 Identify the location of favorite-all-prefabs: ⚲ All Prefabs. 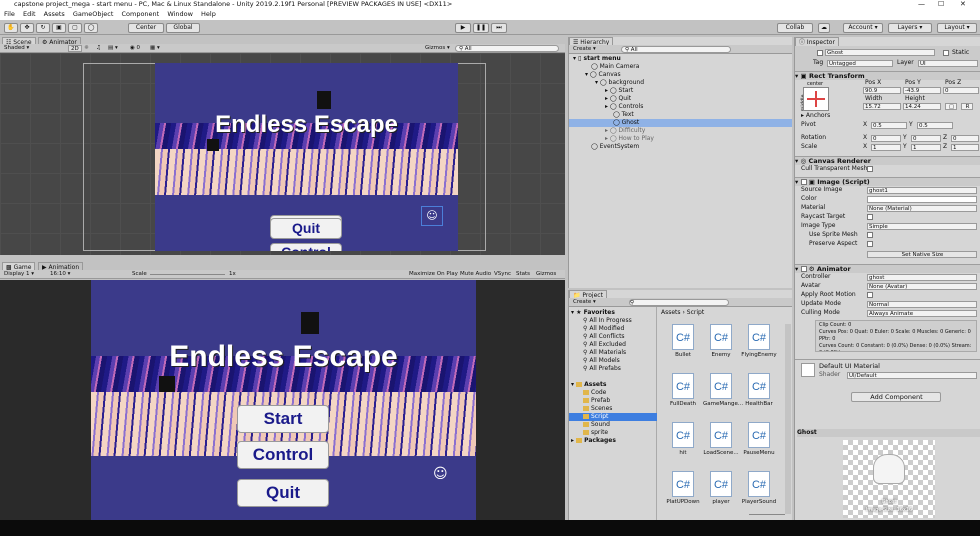
(602, 369).